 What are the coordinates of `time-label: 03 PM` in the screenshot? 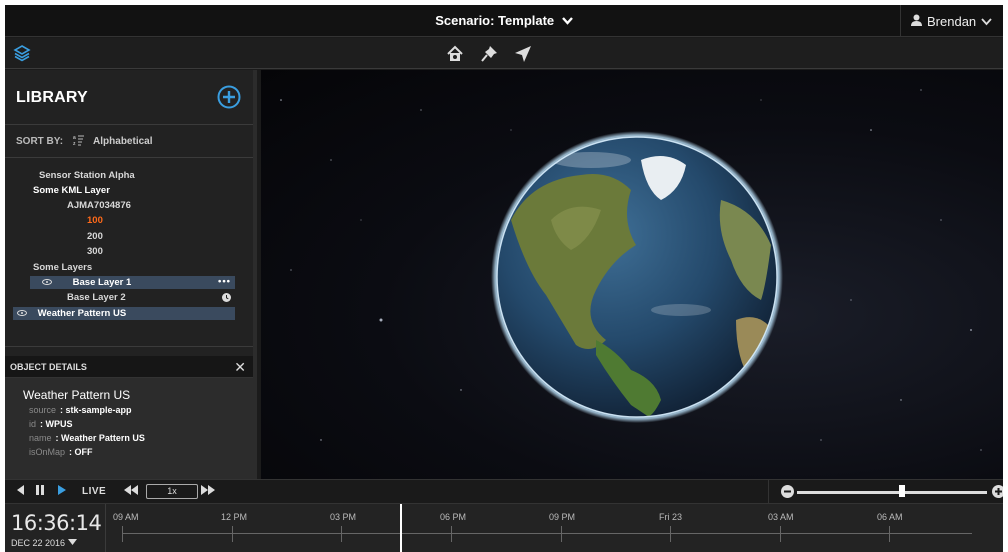 It's located at (343, 517).